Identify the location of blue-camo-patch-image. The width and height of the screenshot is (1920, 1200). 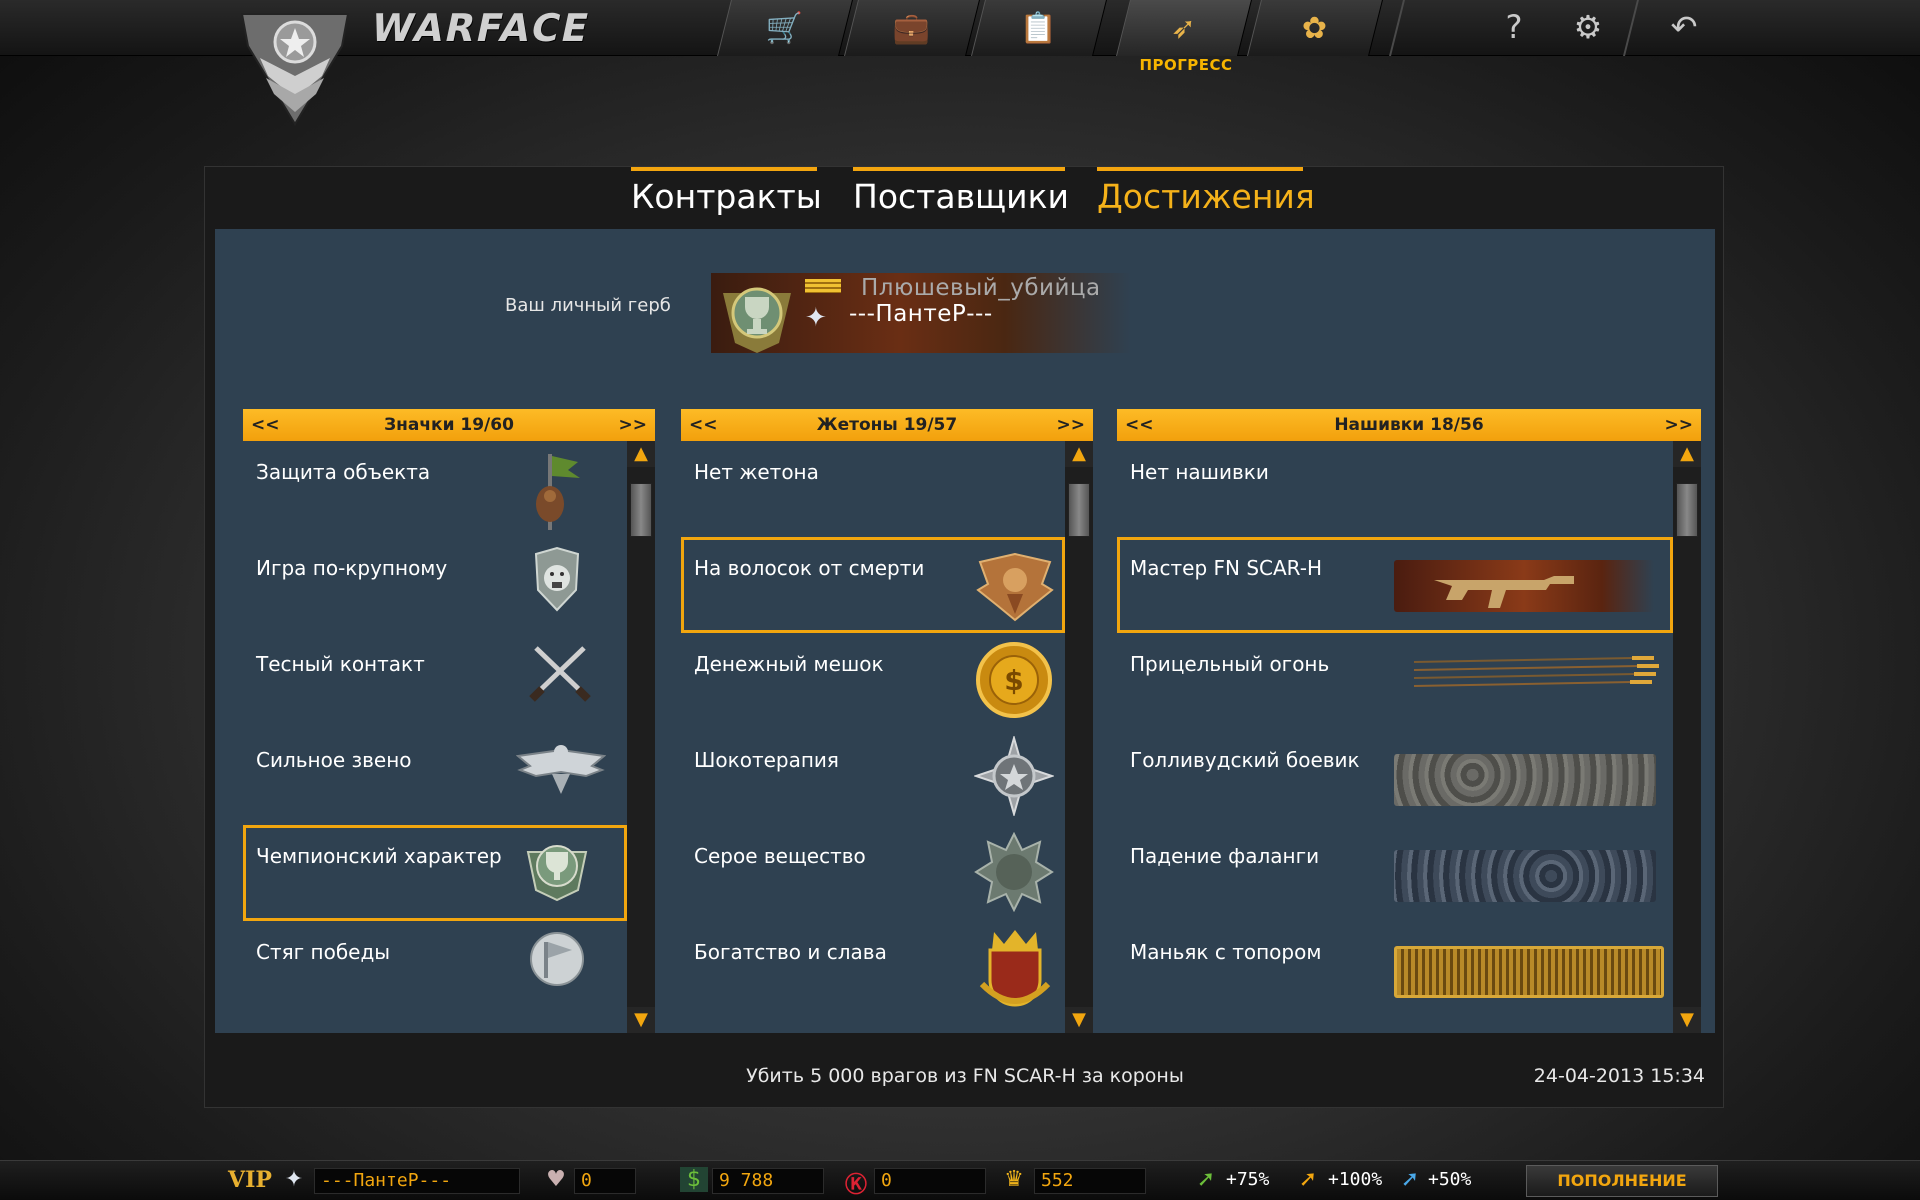
(1525, 876).